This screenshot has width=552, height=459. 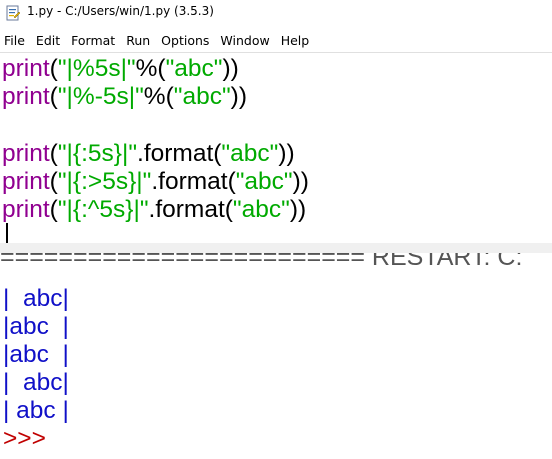 I want to click on title-bar: 1.py - C:/Users/win/1.py (3.5.3), so click(x=276, y=13).